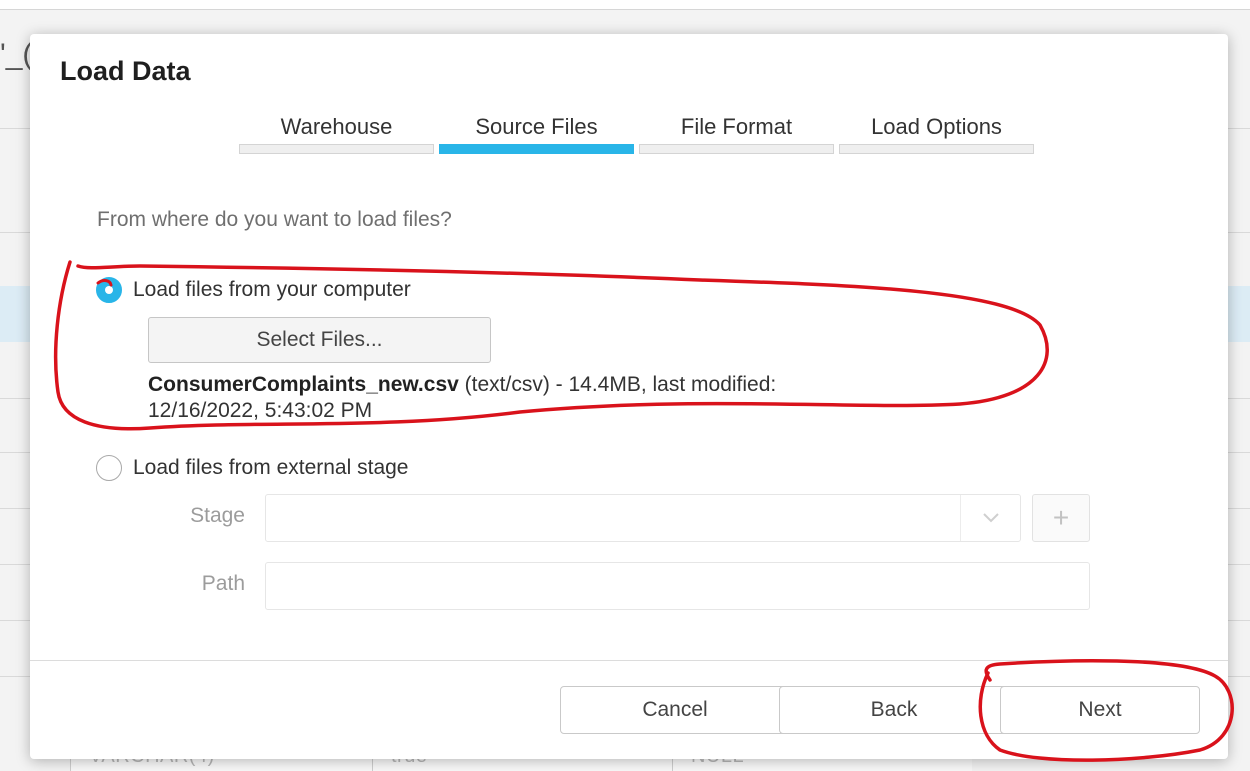  What do you see at coordinates (272, 289) in the screenshot?
I see `option-computer-label: Load files from your computer` at bounding box center [272, 289].